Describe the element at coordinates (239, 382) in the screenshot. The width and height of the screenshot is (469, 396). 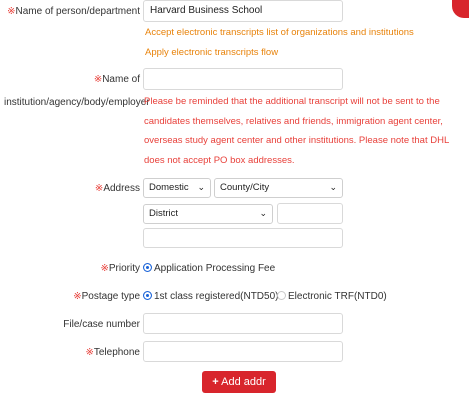
I see `add-address-button: + Add addr` at that location.